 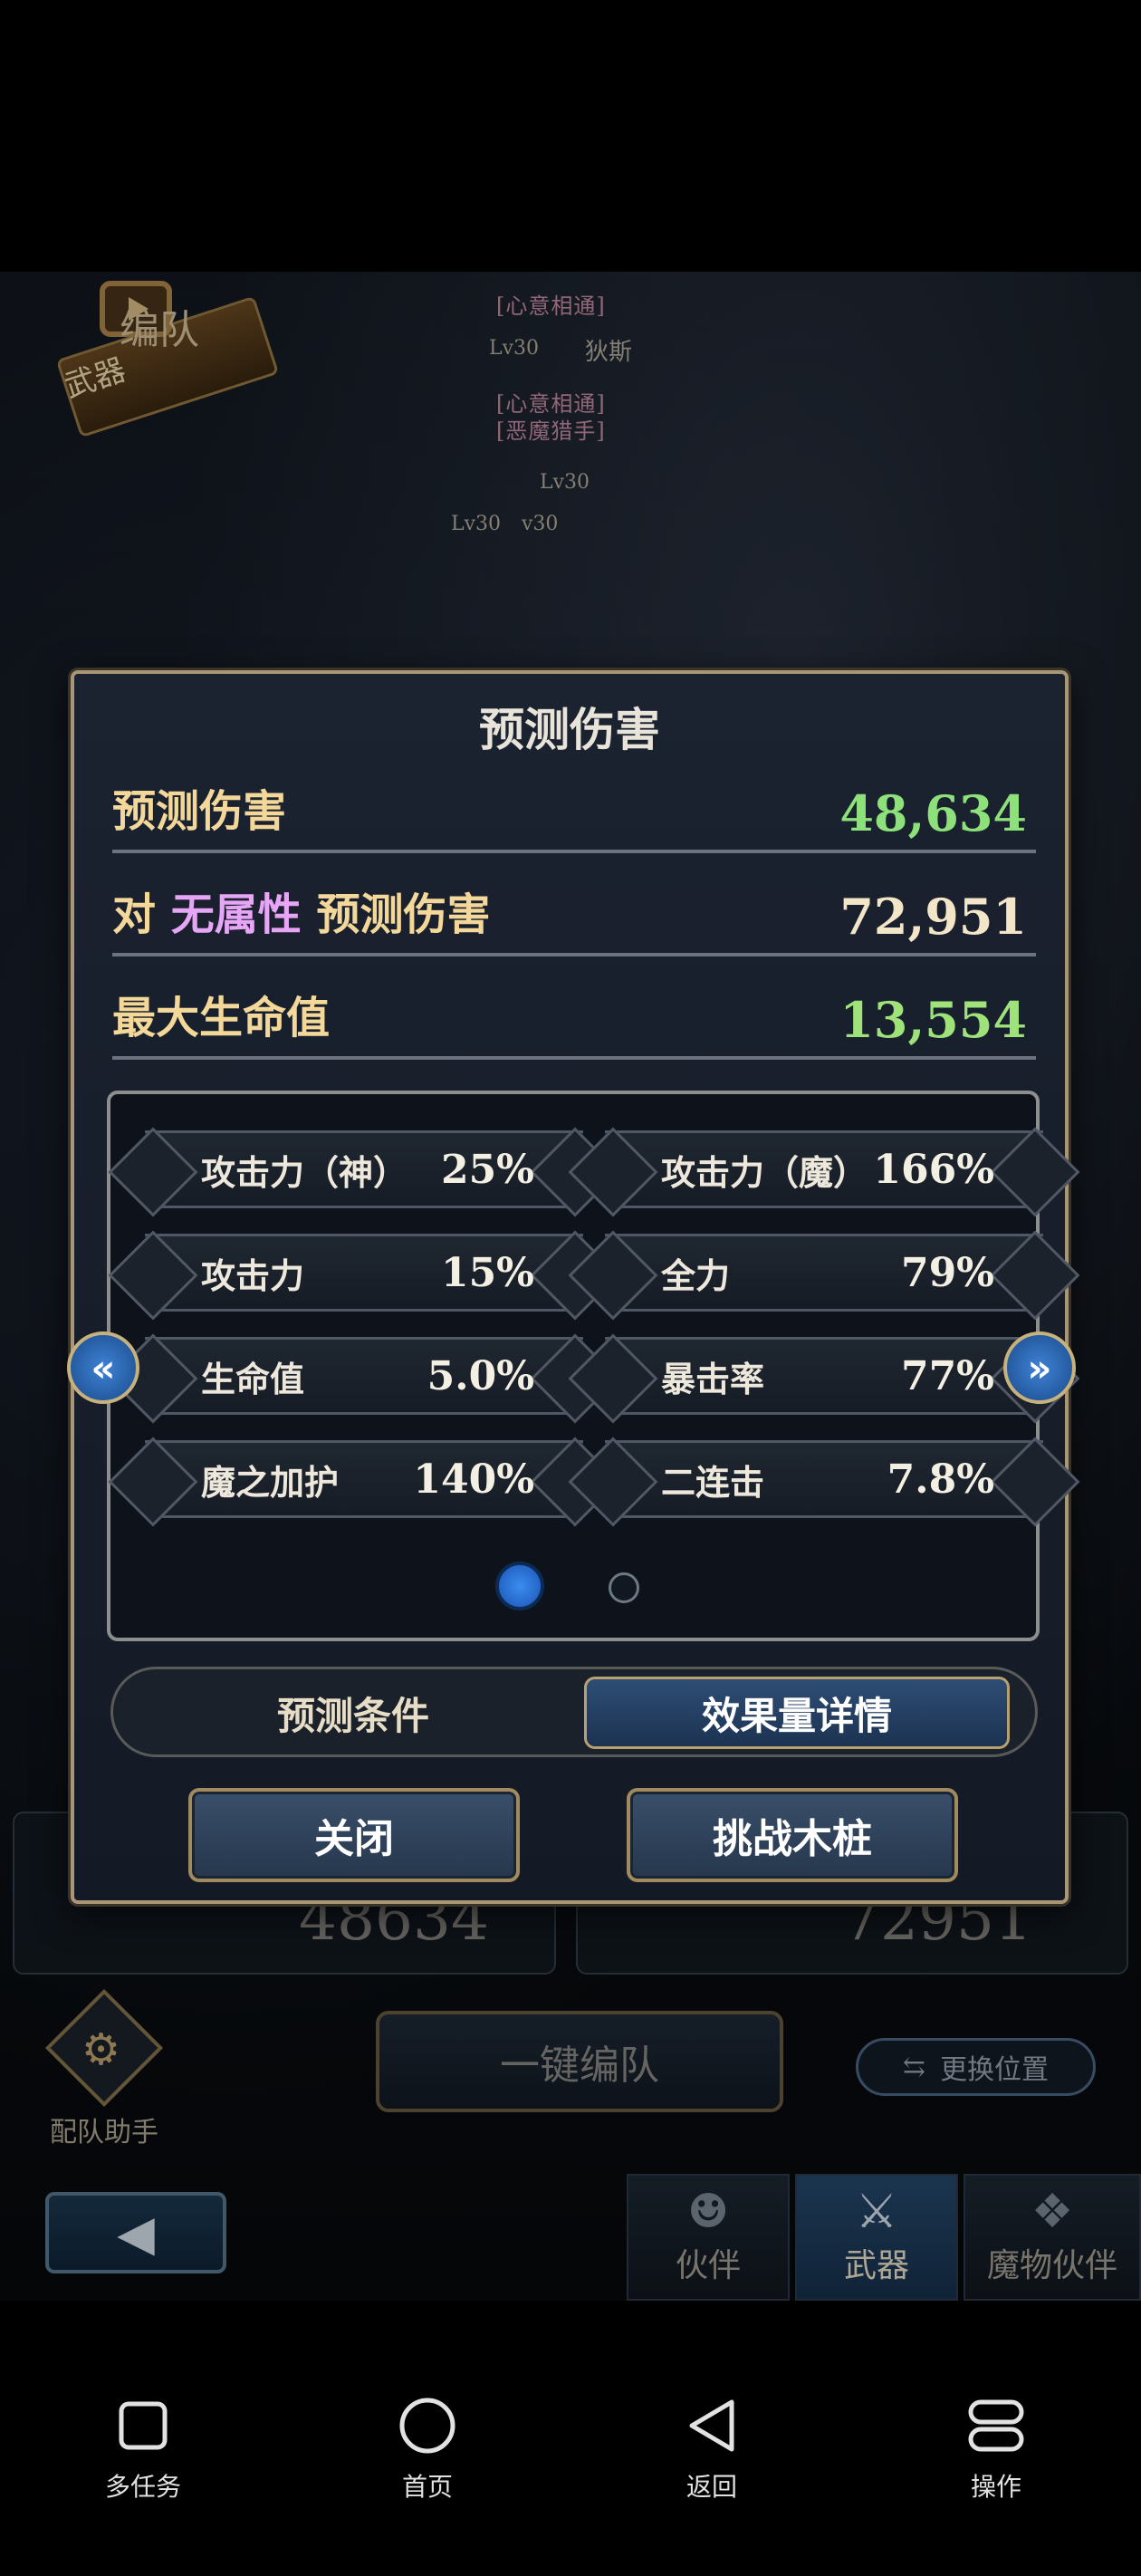 What do you see at coordinates (200, 811) in the screenshot?
I see `predicted-damage-label: 预测伤害` at bounding box center [200, 811].